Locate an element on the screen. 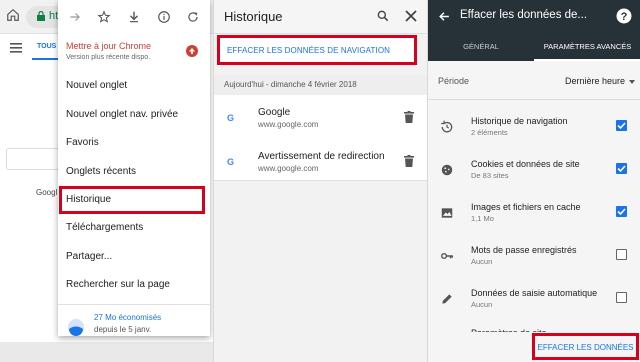 This screenshot has height=362, width=640. page-bottom-bar is located at coordinates (106, 352).